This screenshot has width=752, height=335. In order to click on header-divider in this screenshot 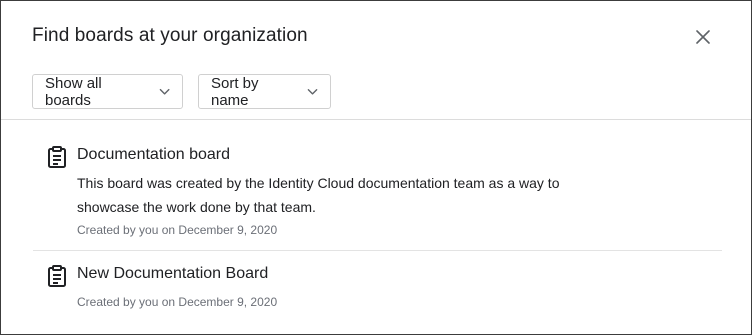, I will do `click(376, 119)`.